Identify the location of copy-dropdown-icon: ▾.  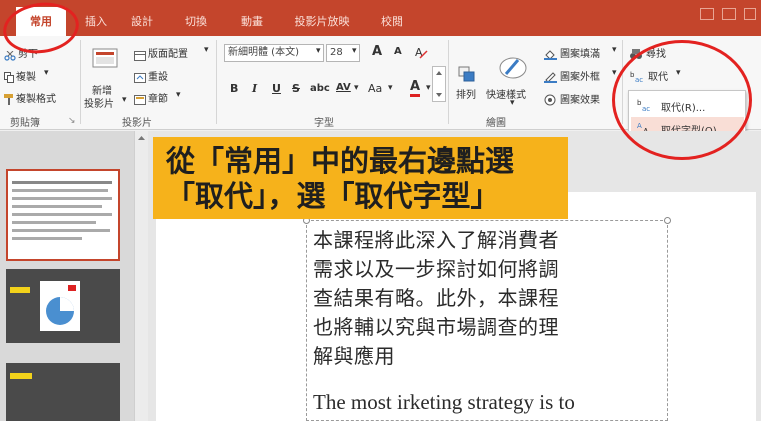
(46, 73).